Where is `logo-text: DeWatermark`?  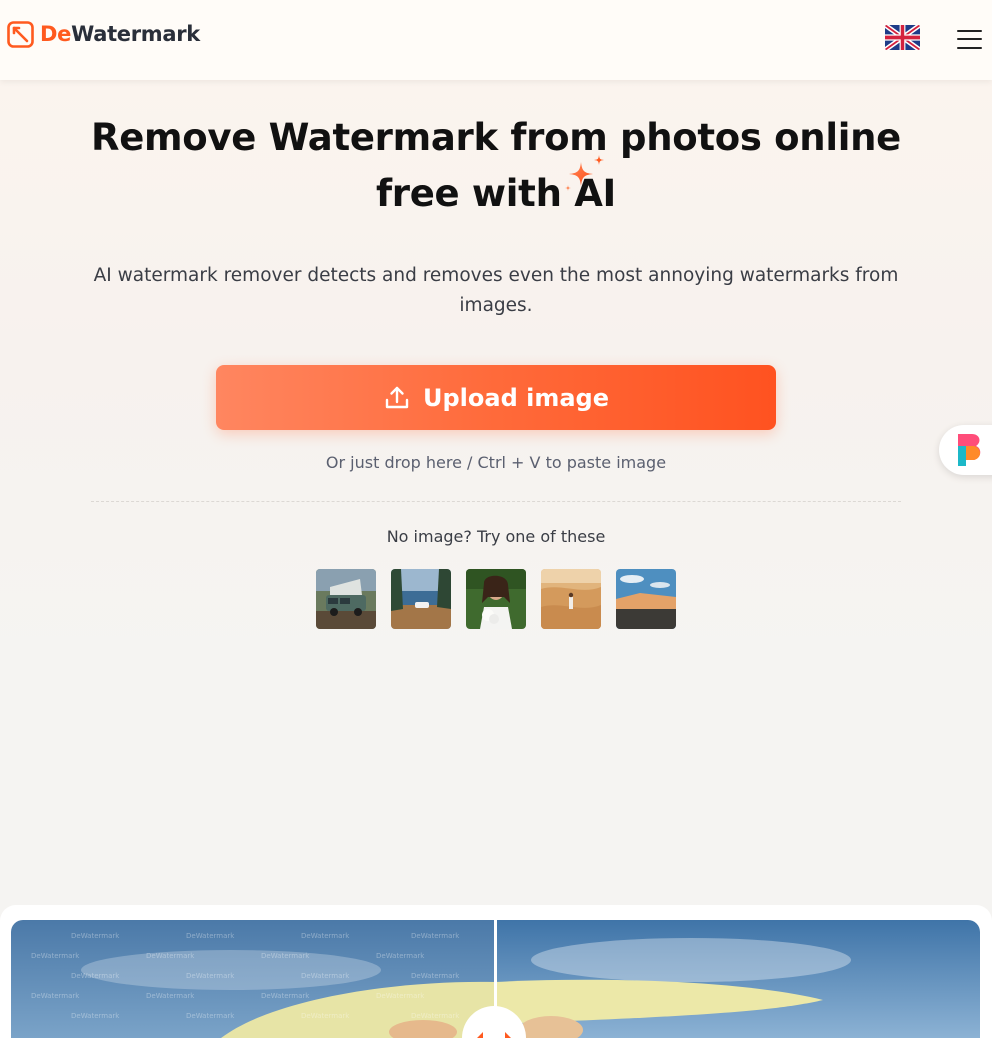
logo-text: DeWatermark is located at coordinates (120, 34).